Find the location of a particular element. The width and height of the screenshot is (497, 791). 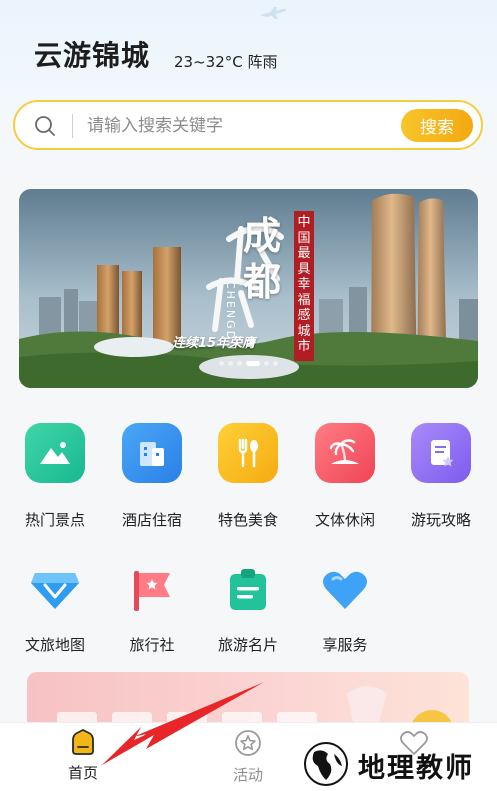

airplane-icon is located at coordinates (273, 13).